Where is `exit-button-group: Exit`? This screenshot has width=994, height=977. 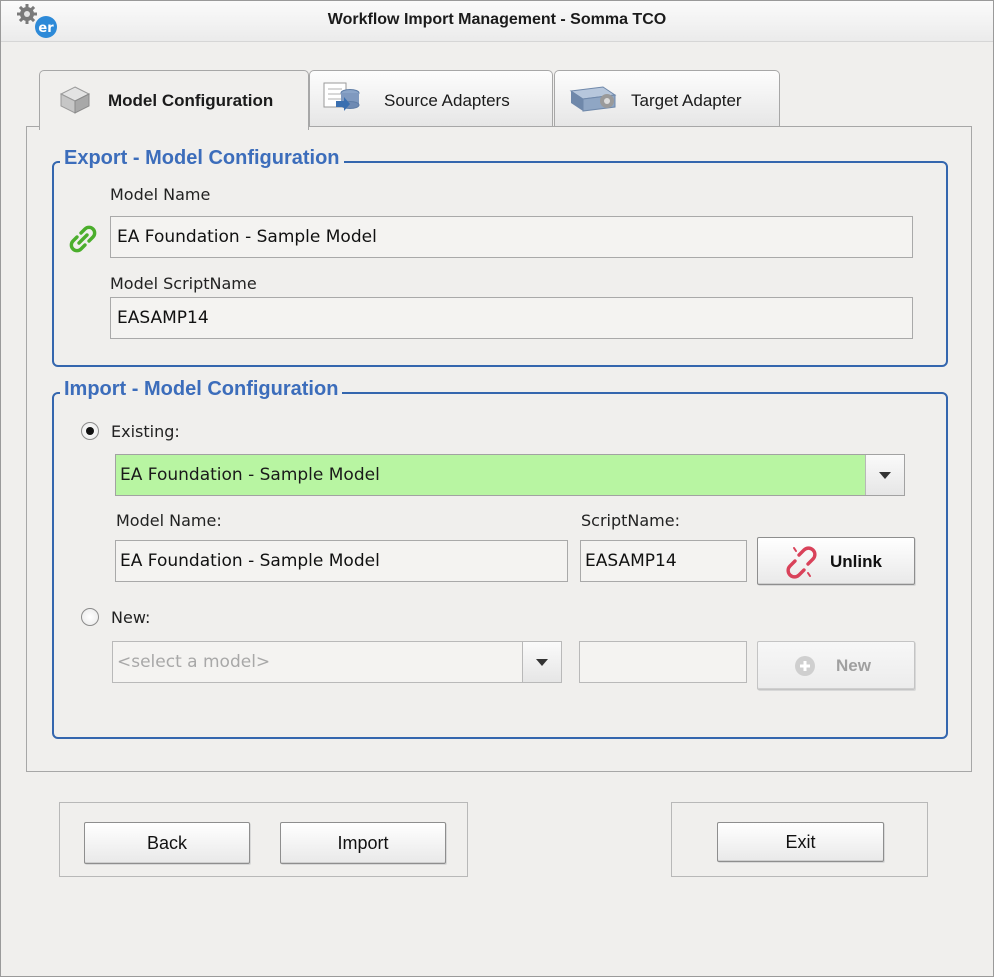 exit-button-group: Exit is located at coordinates (799, 839).